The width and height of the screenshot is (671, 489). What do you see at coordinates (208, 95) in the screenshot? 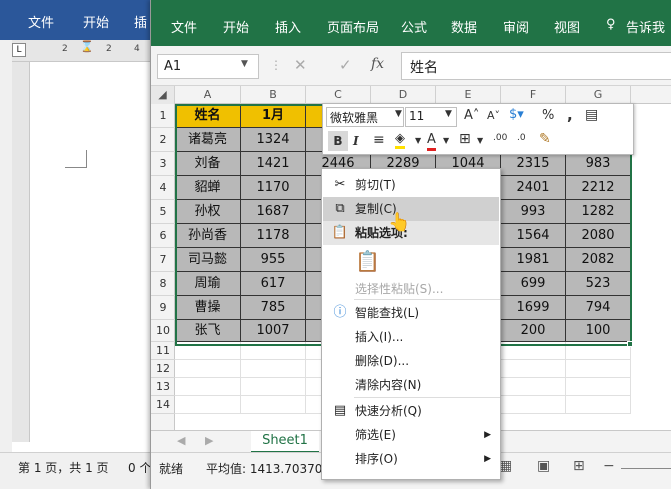
I see `column-header: A` at bounding box center [208, 95].